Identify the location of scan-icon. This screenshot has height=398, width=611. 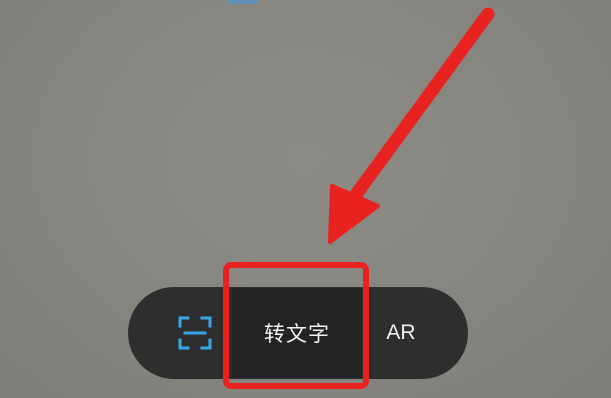
(195, 333).